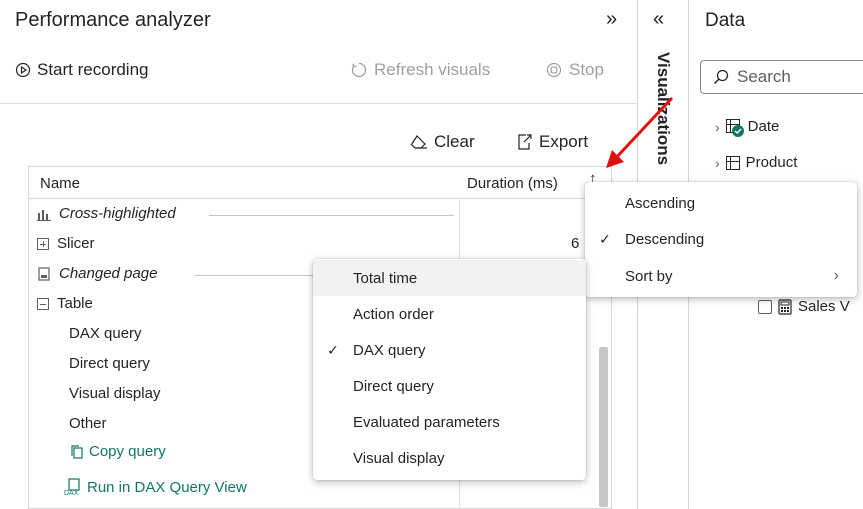  What do you see at coordinates (732, 162) in the screenshot?
I see `table-icon` at bounding box center [732, 162].